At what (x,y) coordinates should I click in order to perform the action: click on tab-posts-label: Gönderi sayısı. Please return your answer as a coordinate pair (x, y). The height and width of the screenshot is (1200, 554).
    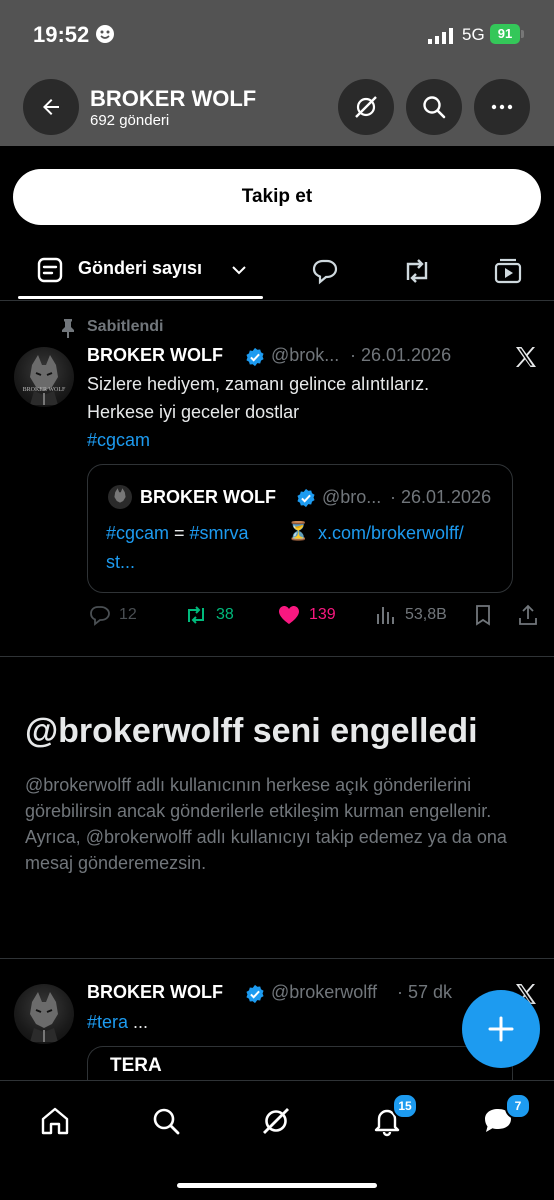
    Looking at the image, I should click on (140, 268).